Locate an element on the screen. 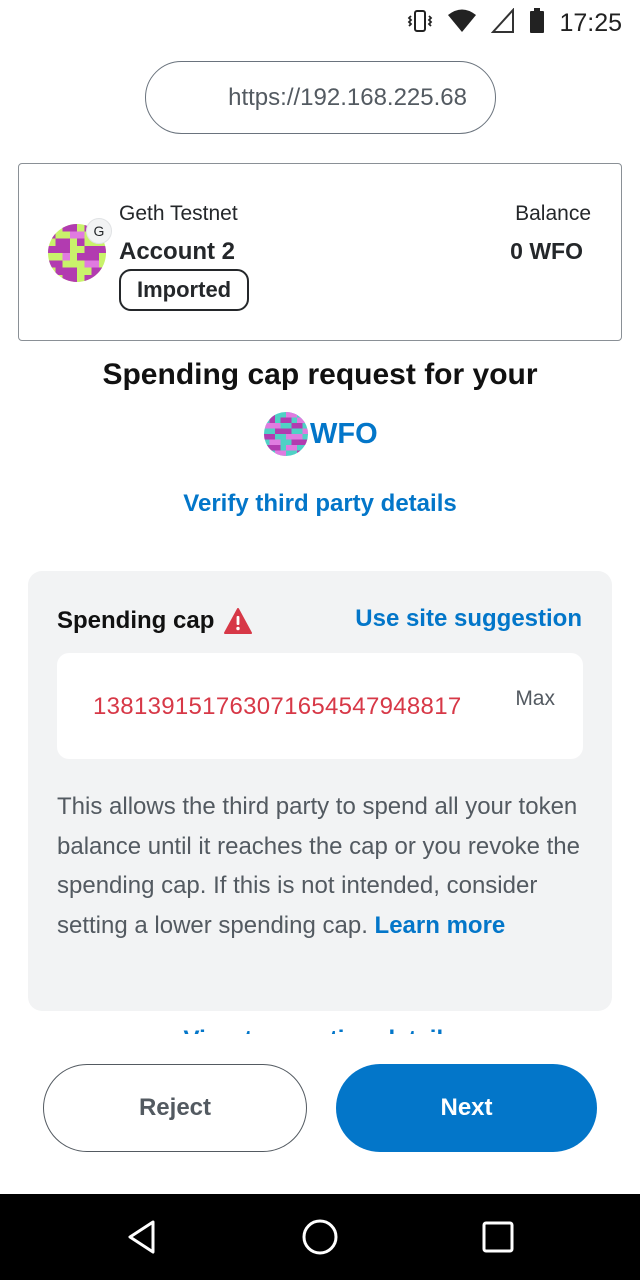  max-button: Max is located at coordinates (535, 699).